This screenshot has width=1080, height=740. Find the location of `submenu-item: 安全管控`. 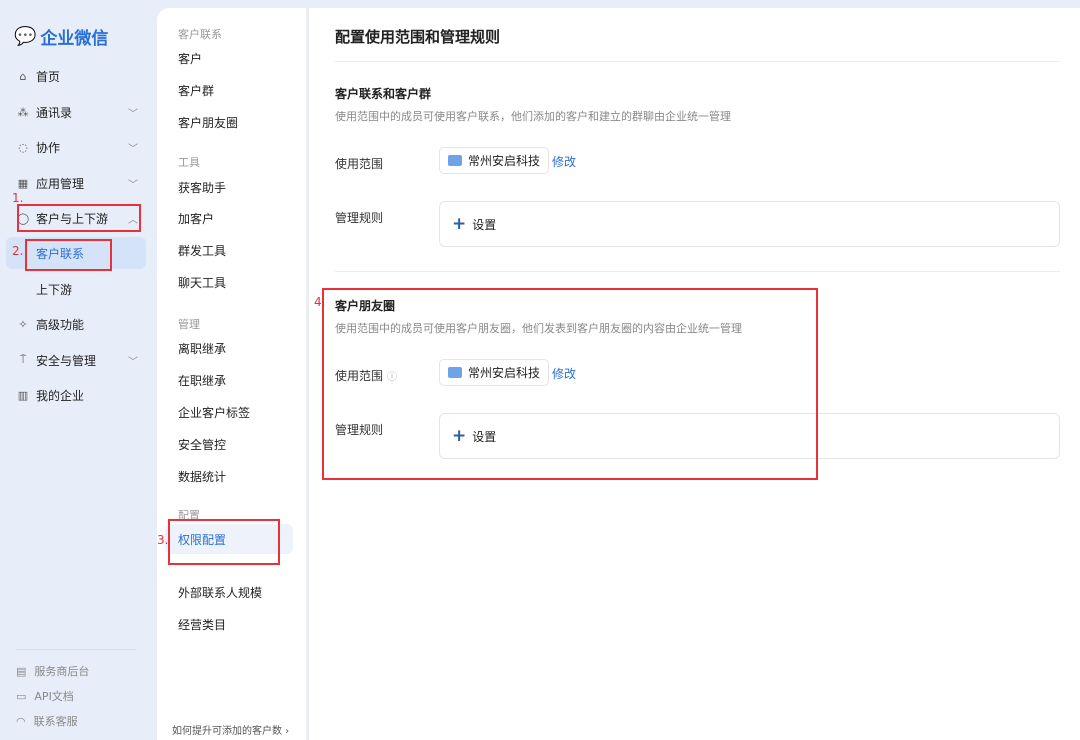

submenu-item: 安全管控 is located at coordinates (229, 444).